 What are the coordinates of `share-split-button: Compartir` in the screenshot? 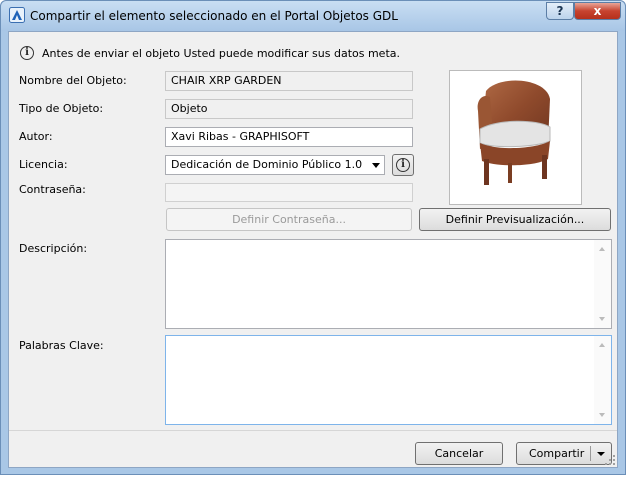 It's located at (564, 453).